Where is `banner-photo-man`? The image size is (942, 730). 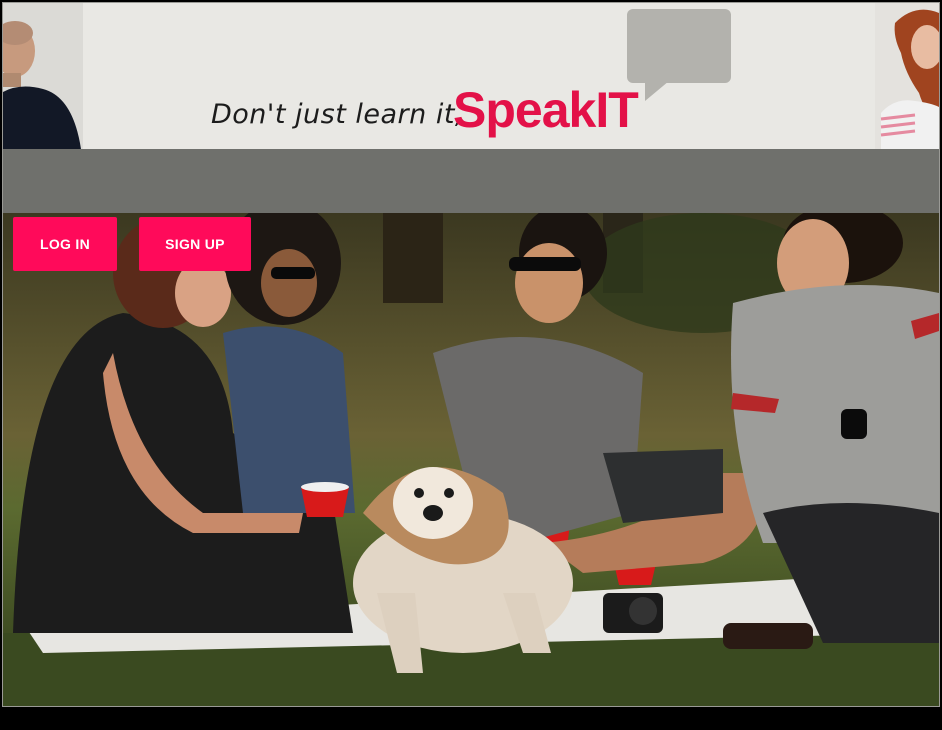
banner-photo-man is located at coordinates (43, 76).